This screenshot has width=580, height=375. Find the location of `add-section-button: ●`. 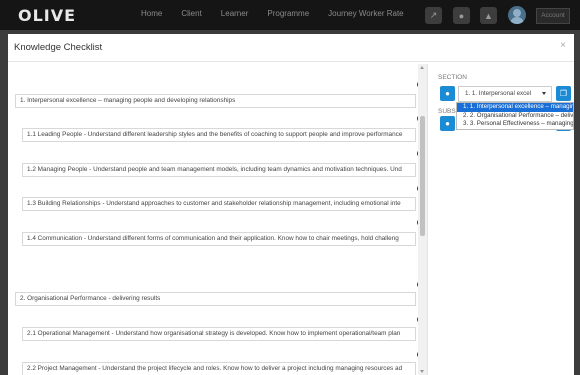

add-section-button: ● is located at coordinates (447, 93).